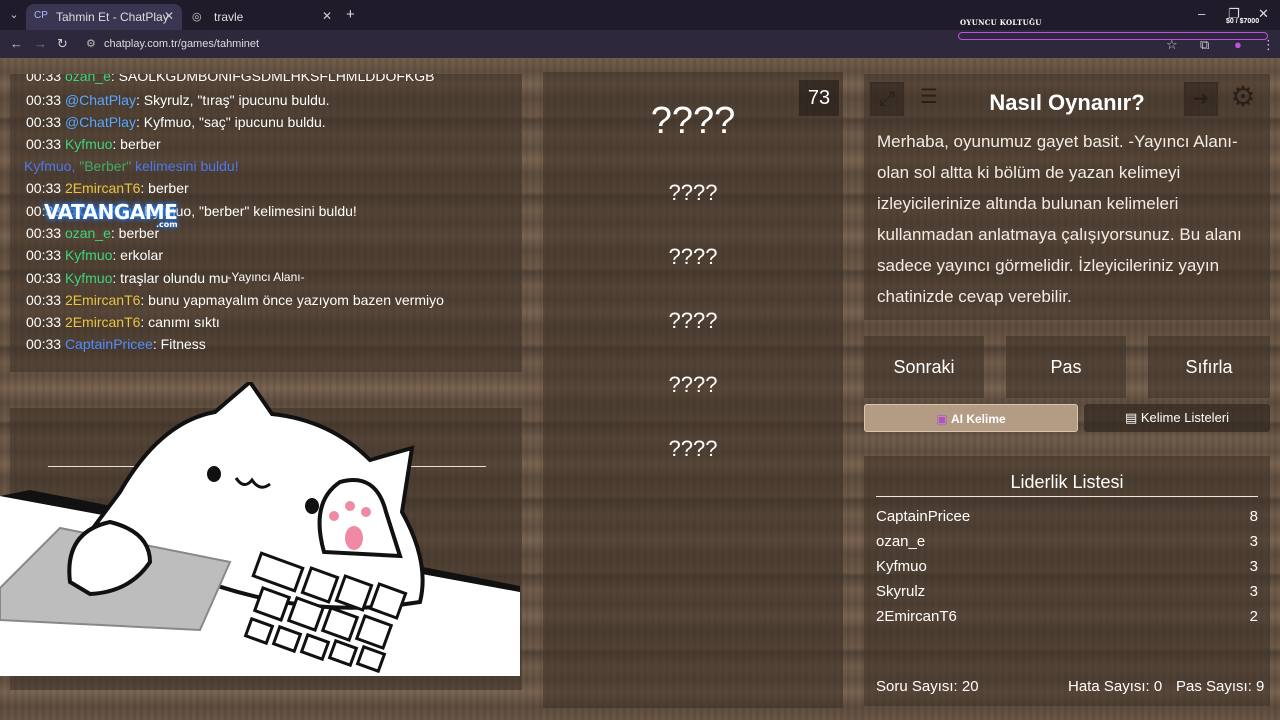  What do you see at coordinates (1001, 22) in the screenshot?
I see `overlay-title: OYUNCU KOLTUĞU` at bounding box center [1001, 22].